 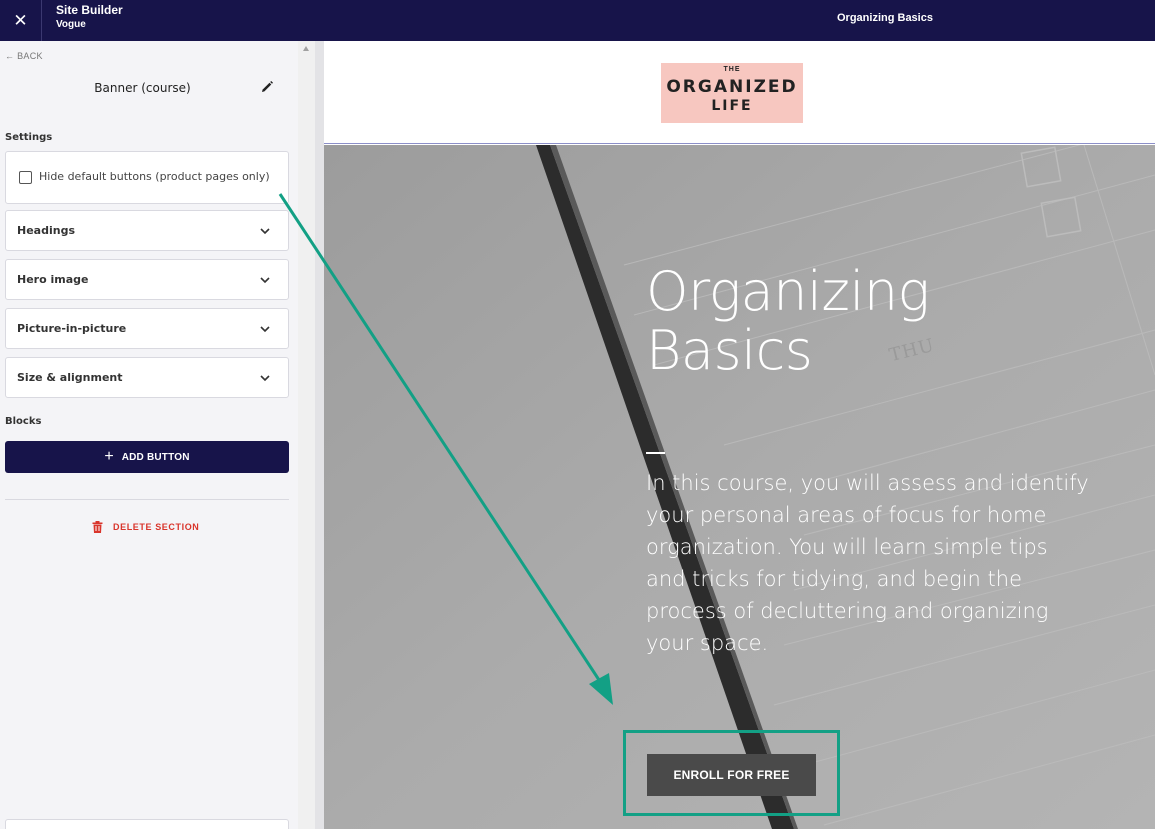 I want to click on enroll-button: ENROLL FOR FREE, so click(x=731, y=775).